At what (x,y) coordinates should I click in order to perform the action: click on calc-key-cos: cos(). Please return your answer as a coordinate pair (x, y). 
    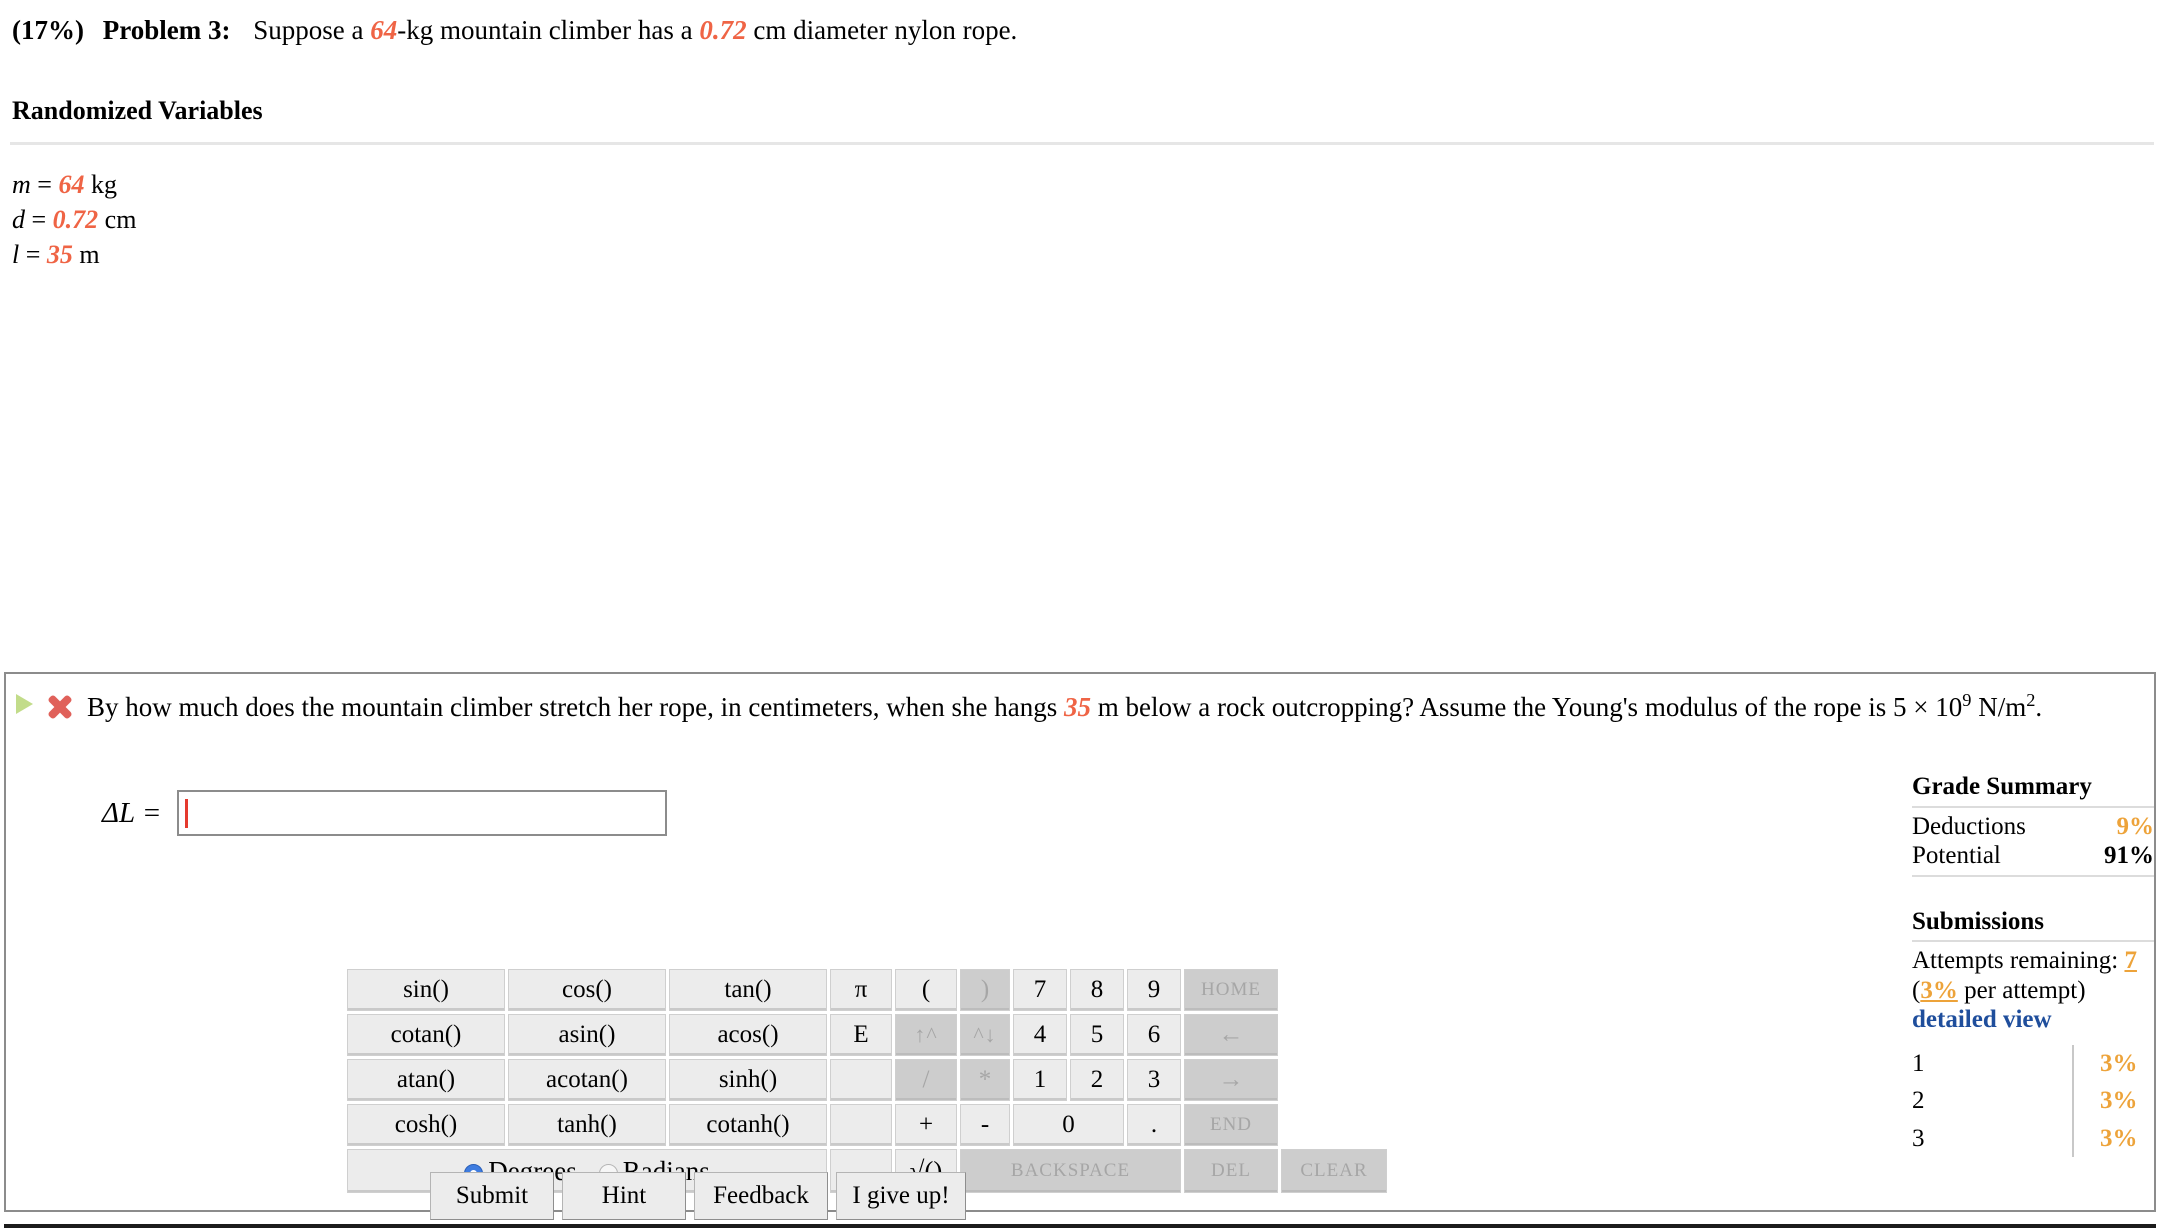
    Looking at the image, I should click on (587, 990).